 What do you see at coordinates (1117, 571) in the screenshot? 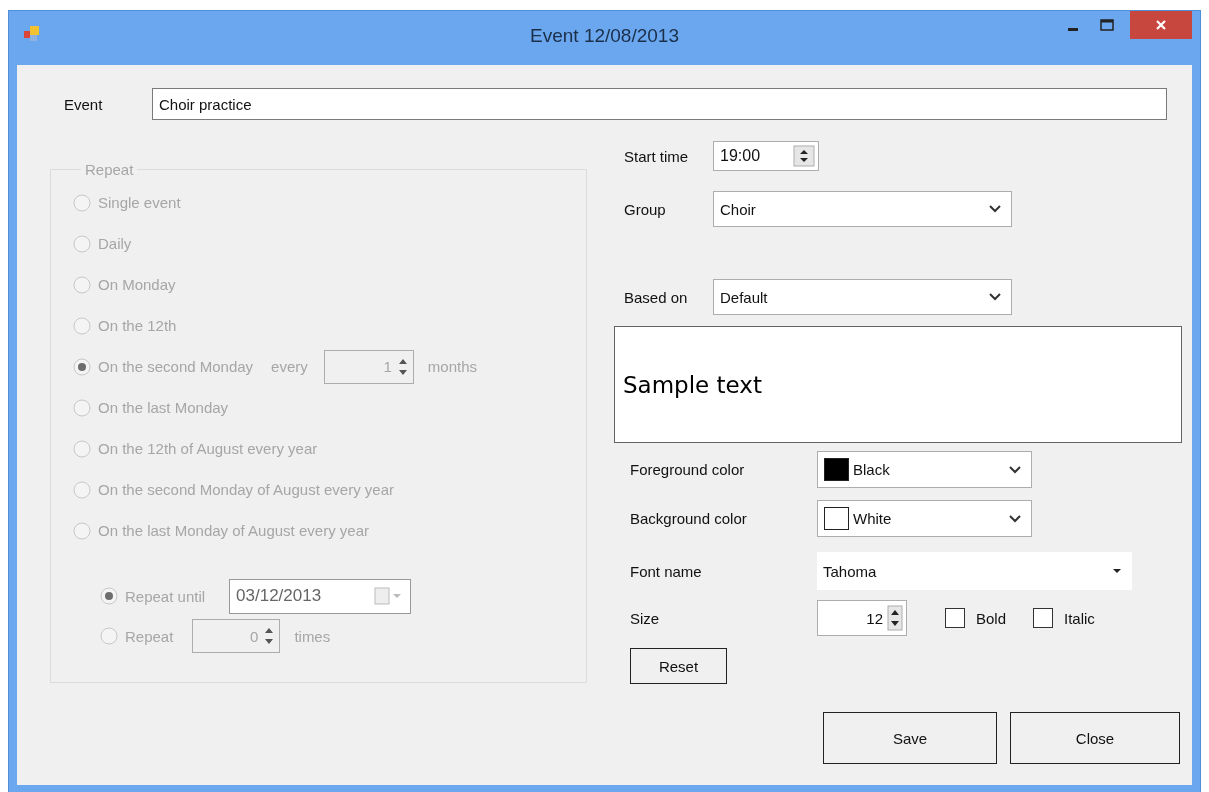
I see `dropdown-arrow-icon` at bounding box center [1117, 571].